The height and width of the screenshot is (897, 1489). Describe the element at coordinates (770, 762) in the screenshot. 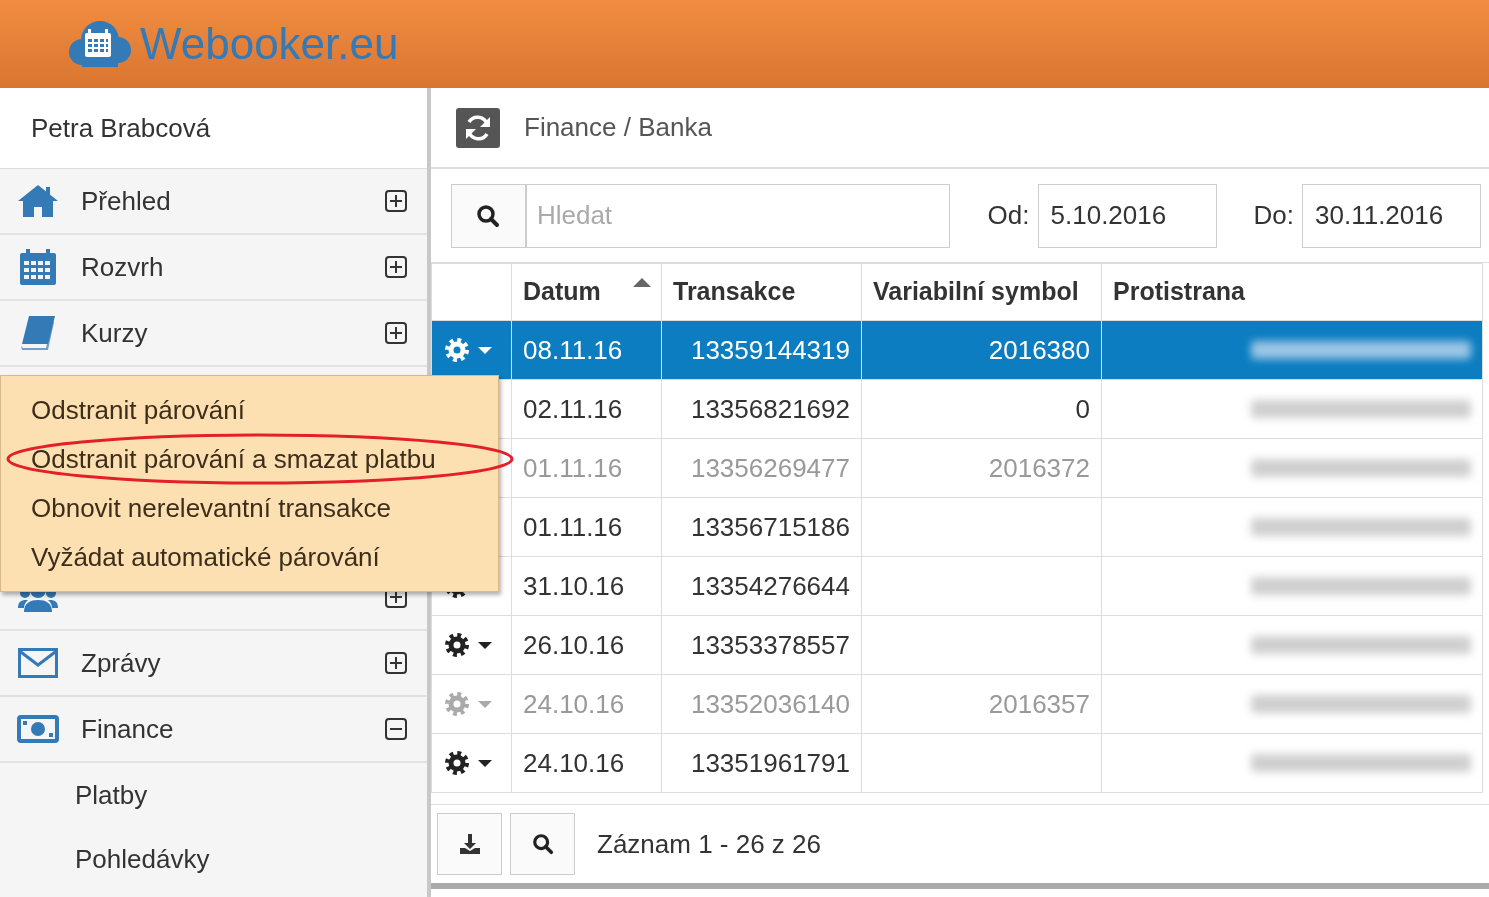

I see `table-cell: 13351961791` at that location.